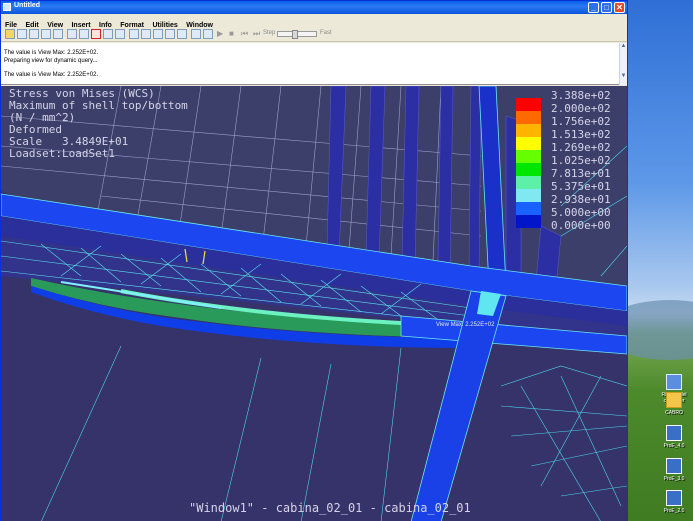 Image resolution: width=693 pixels, height=521 pixels. I want to click on desktop-icon-cabro: CABRO, so click(674, 404).